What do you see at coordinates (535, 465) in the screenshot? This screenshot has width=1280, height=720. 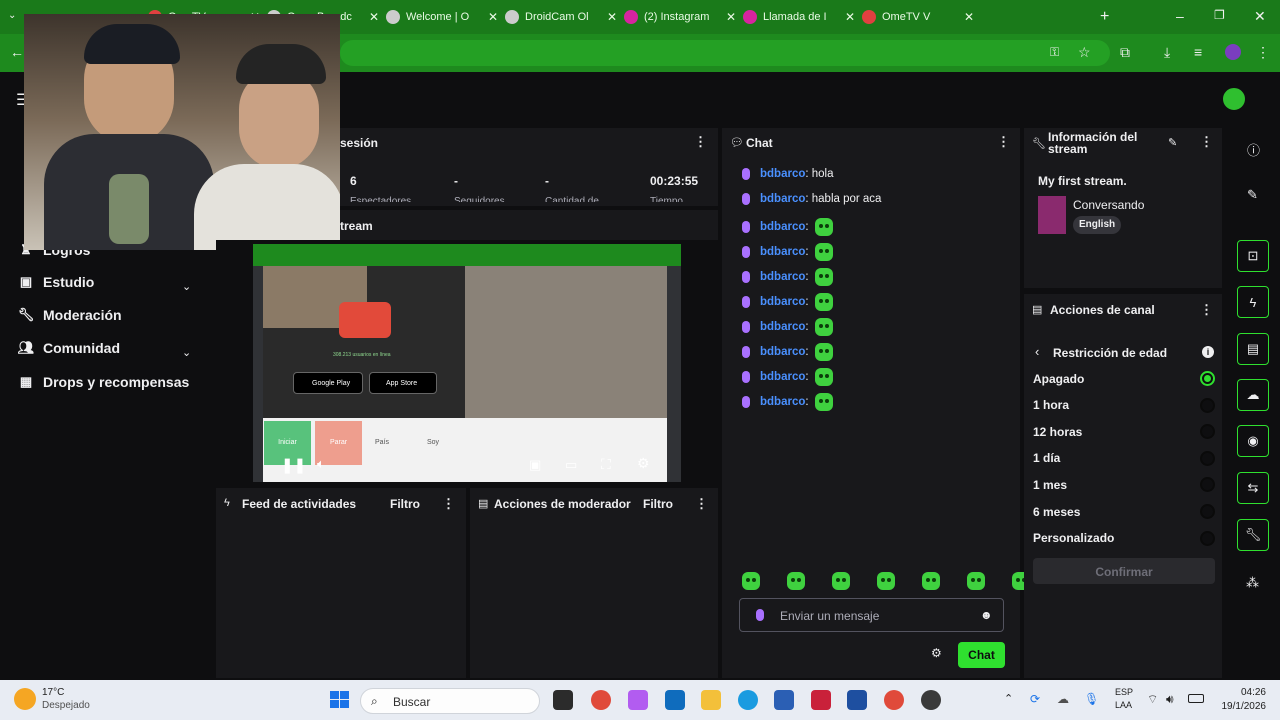 I see `pip-icon: ▣` at bounding box center [535, 465].